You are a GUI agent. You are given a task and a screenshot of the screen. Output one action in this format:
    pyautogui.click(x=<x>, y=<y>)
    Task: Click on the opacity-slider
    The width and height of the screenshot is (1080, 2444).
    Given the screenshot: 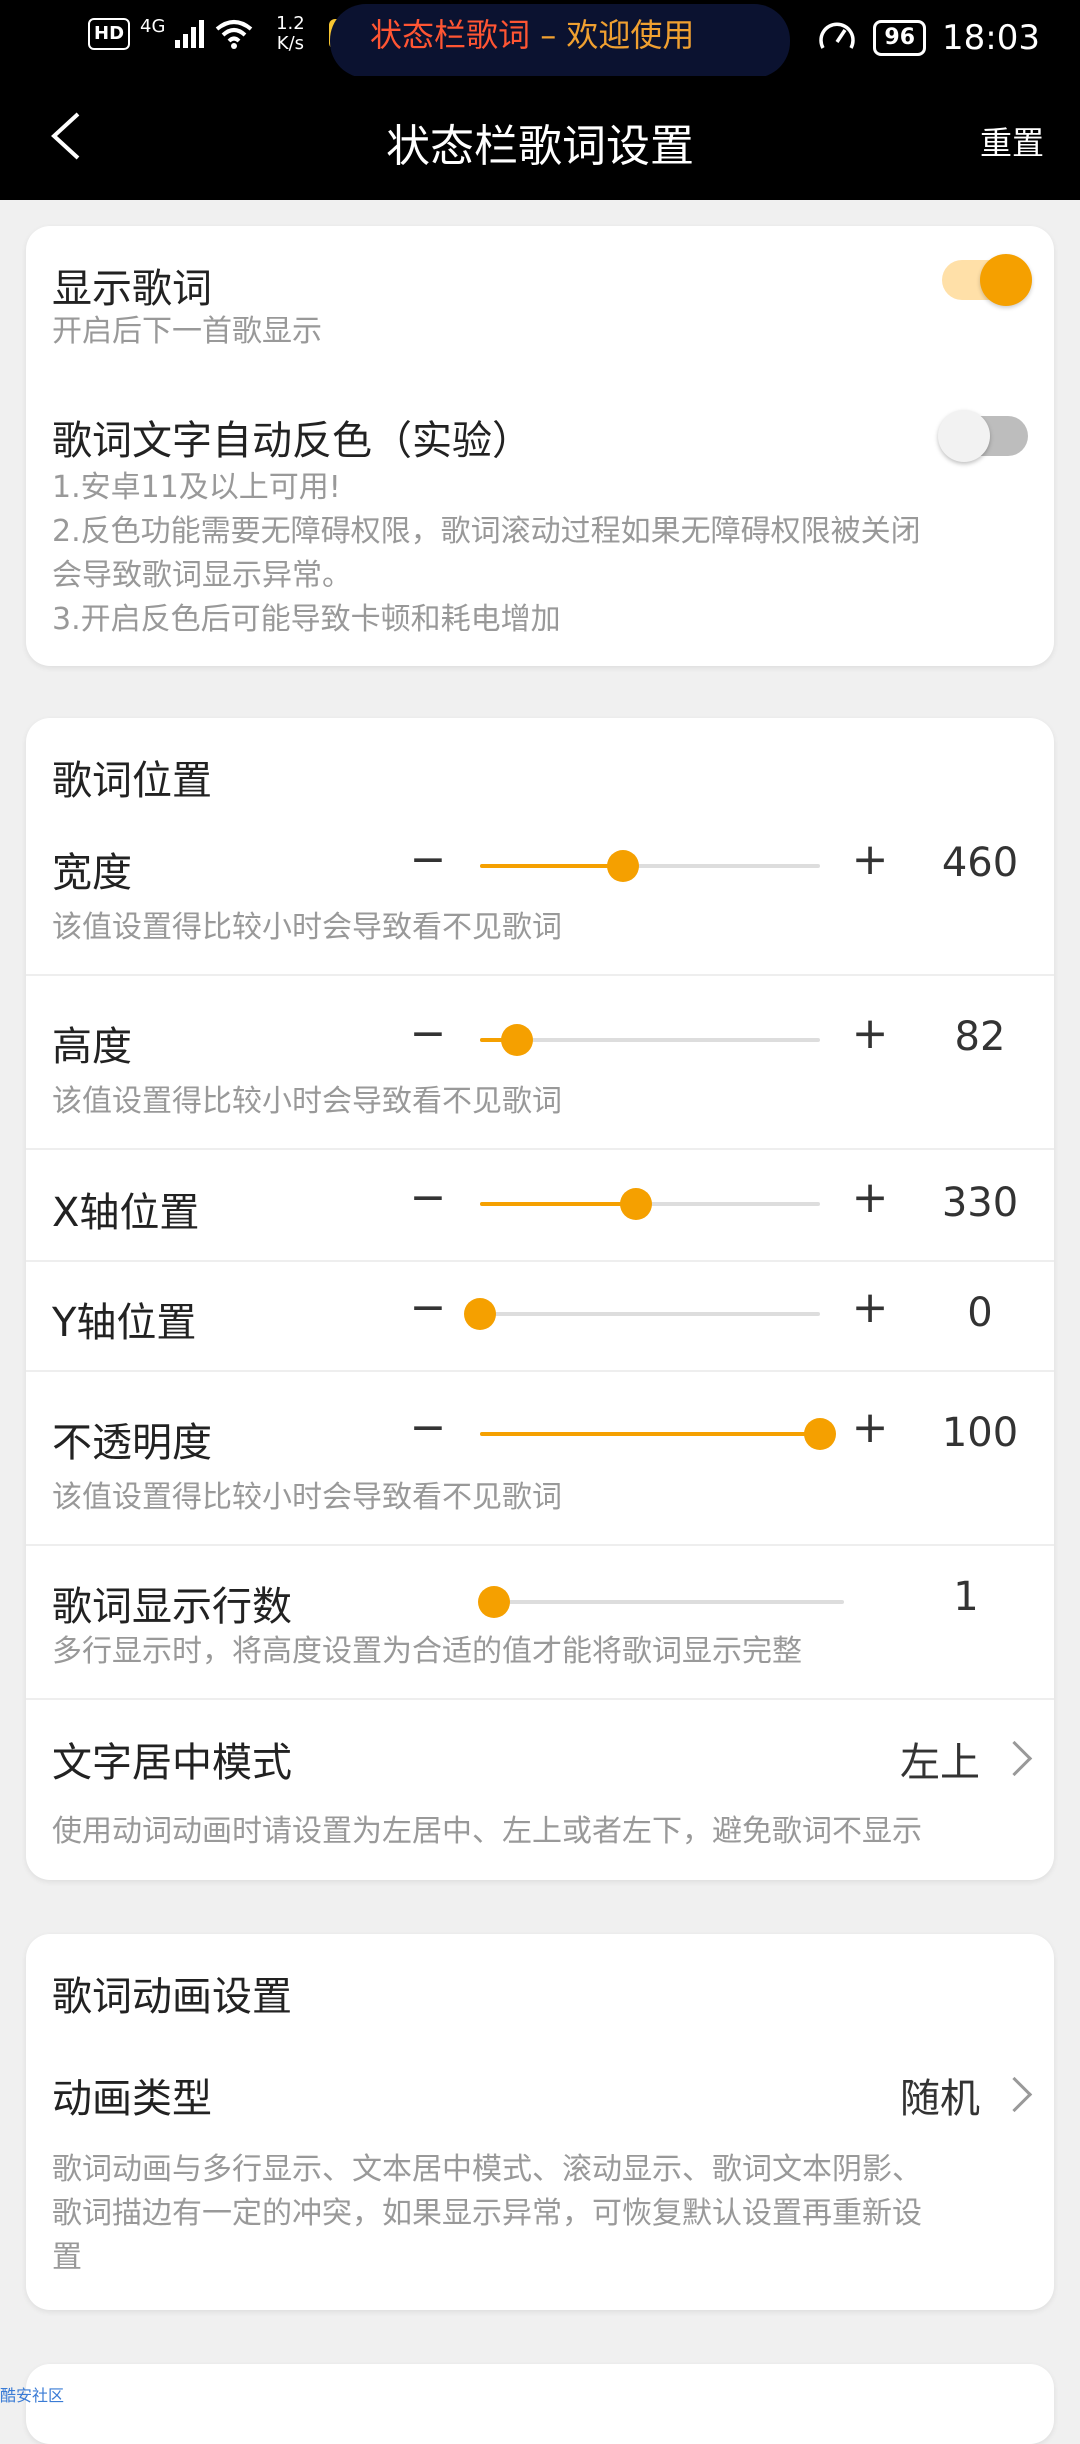 What is the action you would take?
    pyautogui.click(x=658, y=1434)
    